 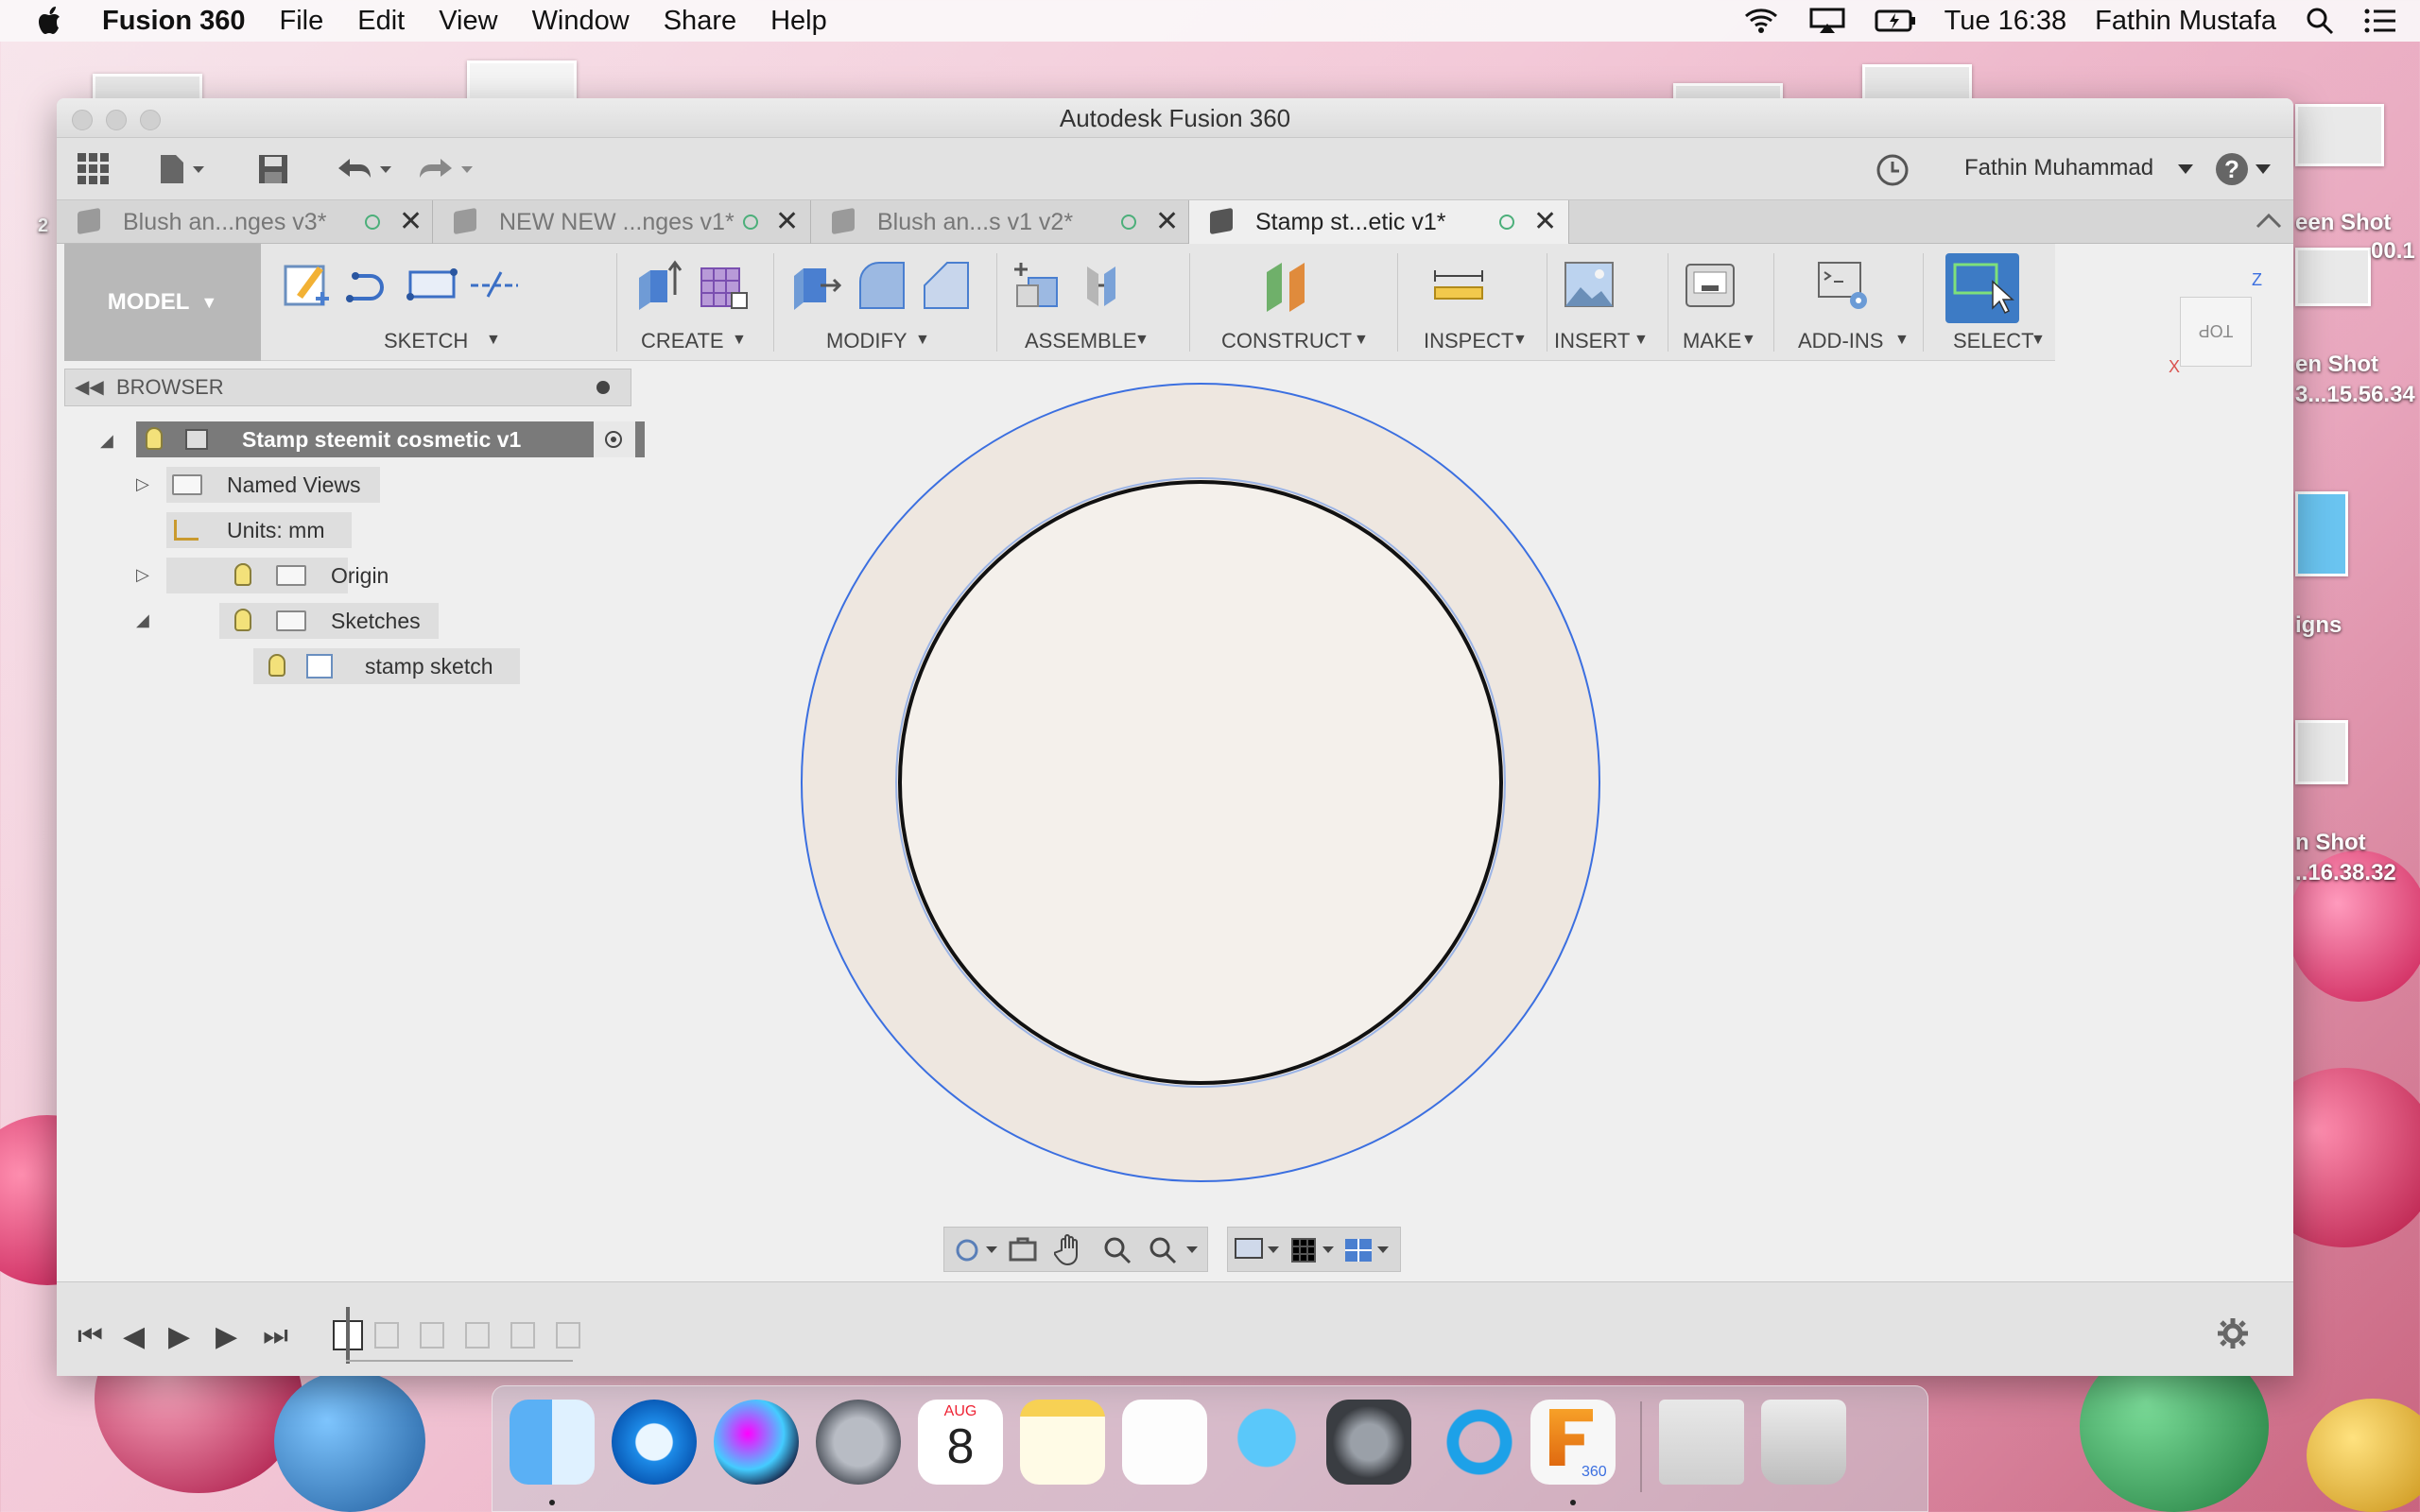 What do you see at coordinates (1470, 1442) in the screenshot?
I see `c-app-icon` at bounding box center [1470, 1442].